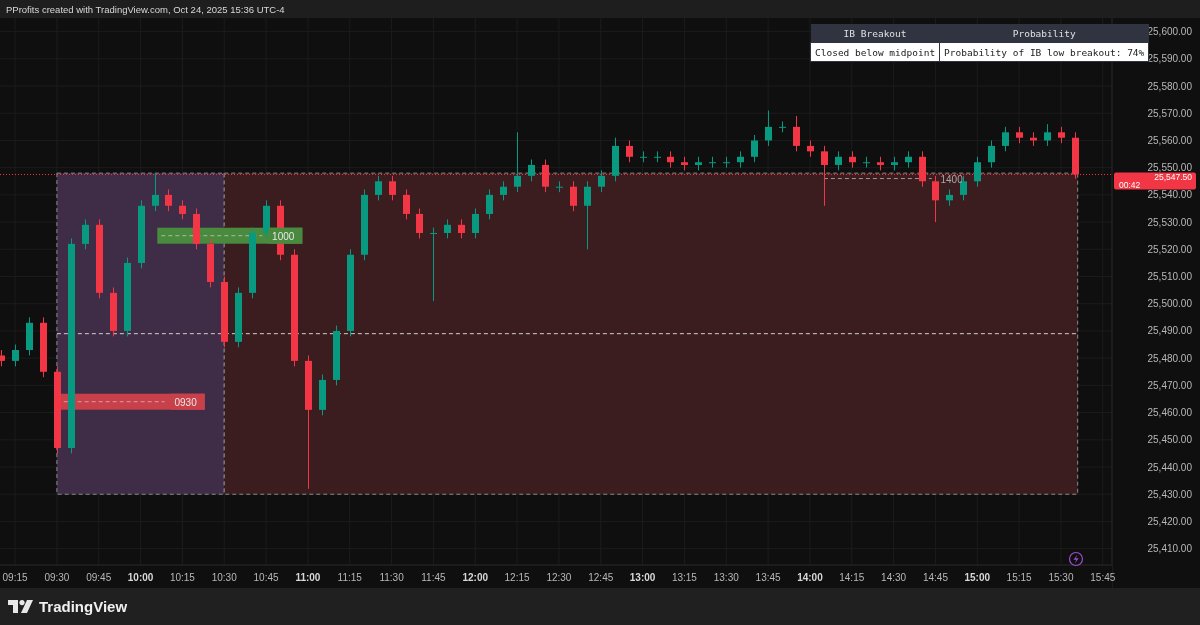 The width and height of the screenshot is (1200, 625). What do you see at coordinates (15, 577) in the screenshot?
I see `time-label: 09:15` at bounding box center [15, 577].